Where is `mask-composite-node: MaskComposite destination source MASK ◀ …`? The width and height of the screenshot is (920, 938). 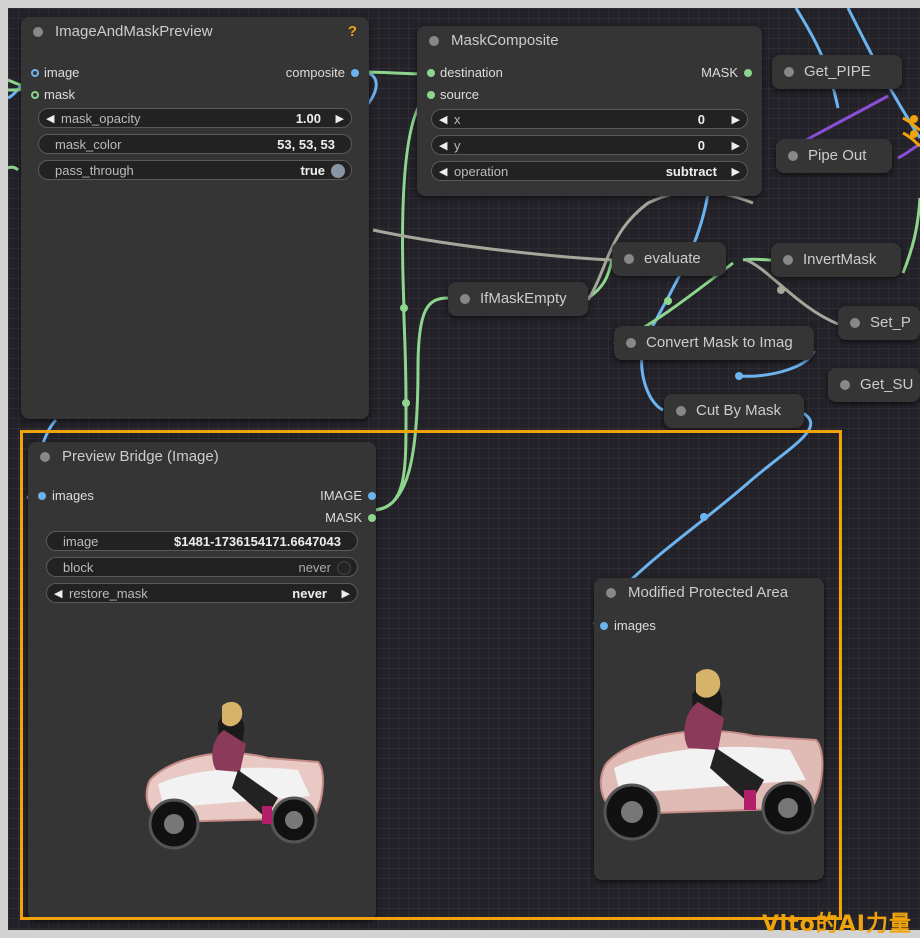
mask-composite-node: MaskComposite destination source MASK ◀ … is located at coordinates (589, 111).